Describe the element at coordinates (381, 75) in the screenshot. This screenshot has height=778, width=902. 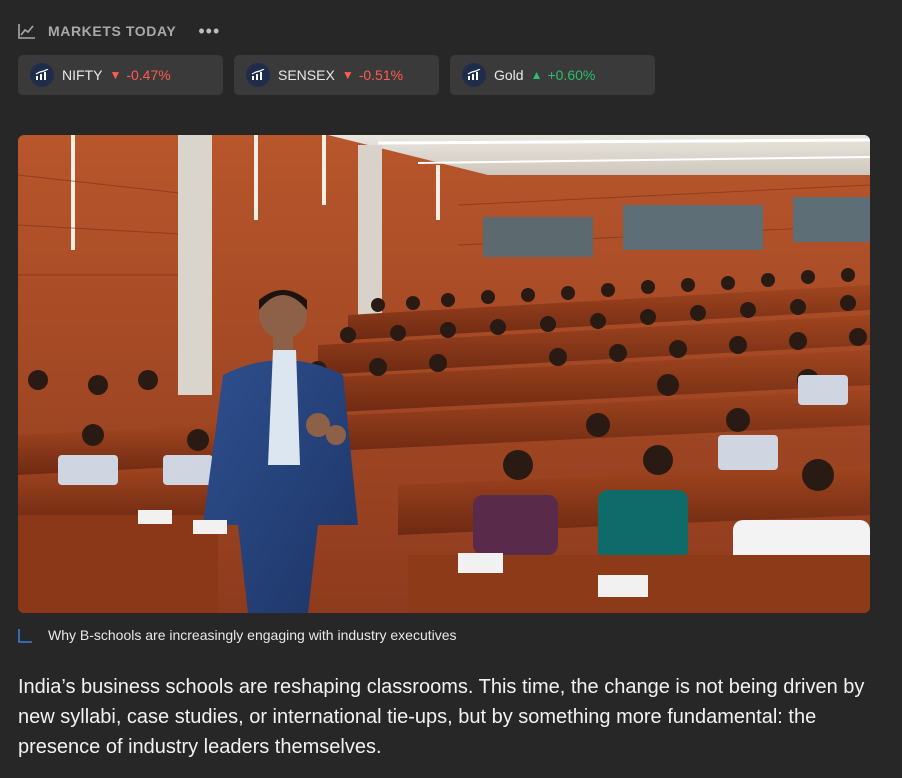
I see `ticker-change: -0.51%` at that location.